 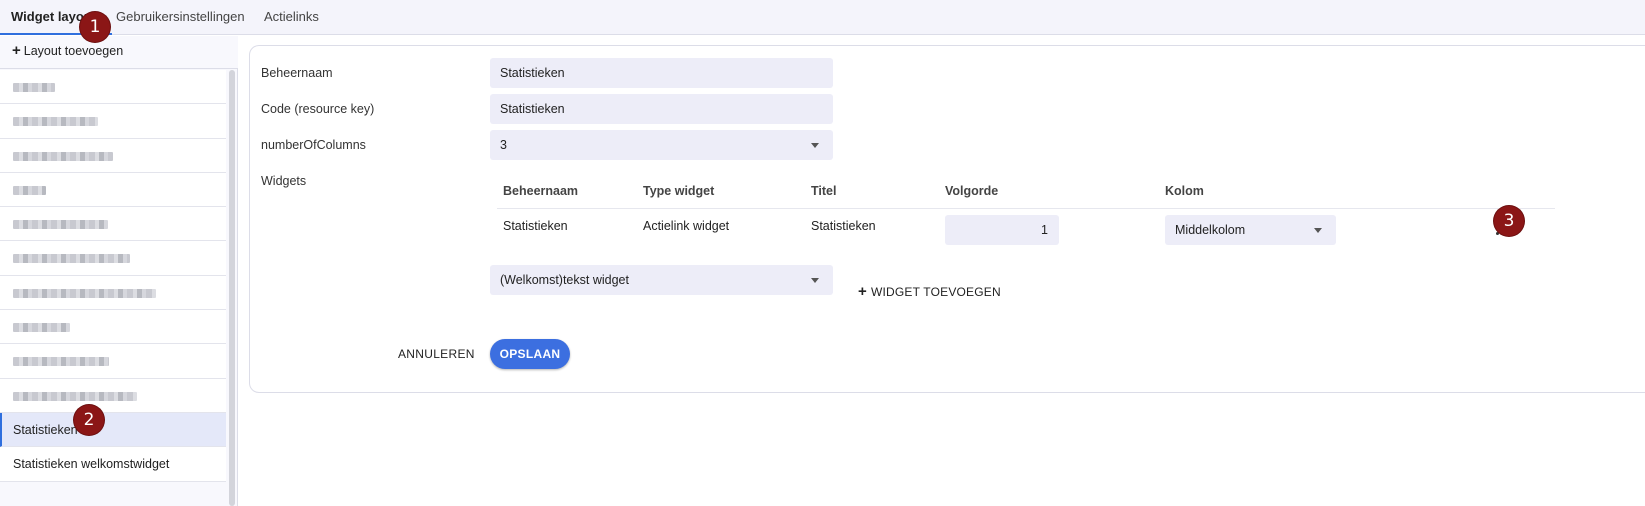 What do you see at coordinates (564, 280) in the screenshot?
I see `widget-type-value: (Welkomst)tekst widget` at bounding box center [564, 280].